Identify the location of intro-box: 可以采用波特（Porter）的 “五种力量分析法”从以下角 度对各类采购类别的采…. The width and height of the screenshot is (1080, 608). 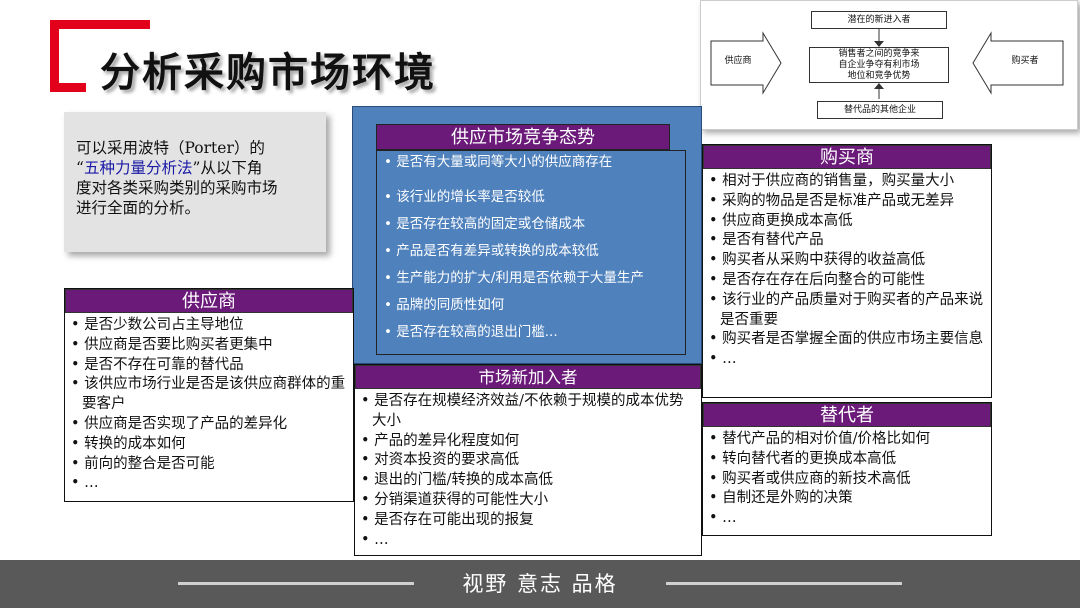
(195, 182).